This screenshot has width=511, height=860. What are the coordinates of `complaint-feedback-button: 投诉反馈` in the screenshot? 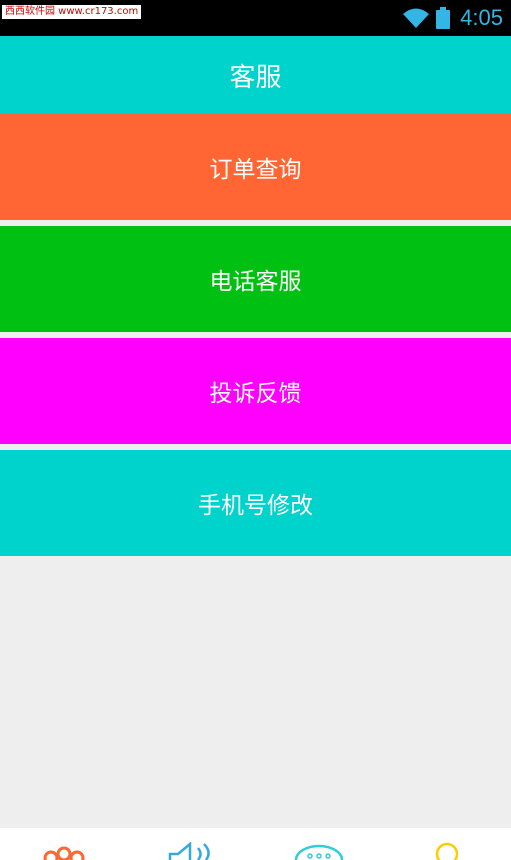 It's located at (255, 391).